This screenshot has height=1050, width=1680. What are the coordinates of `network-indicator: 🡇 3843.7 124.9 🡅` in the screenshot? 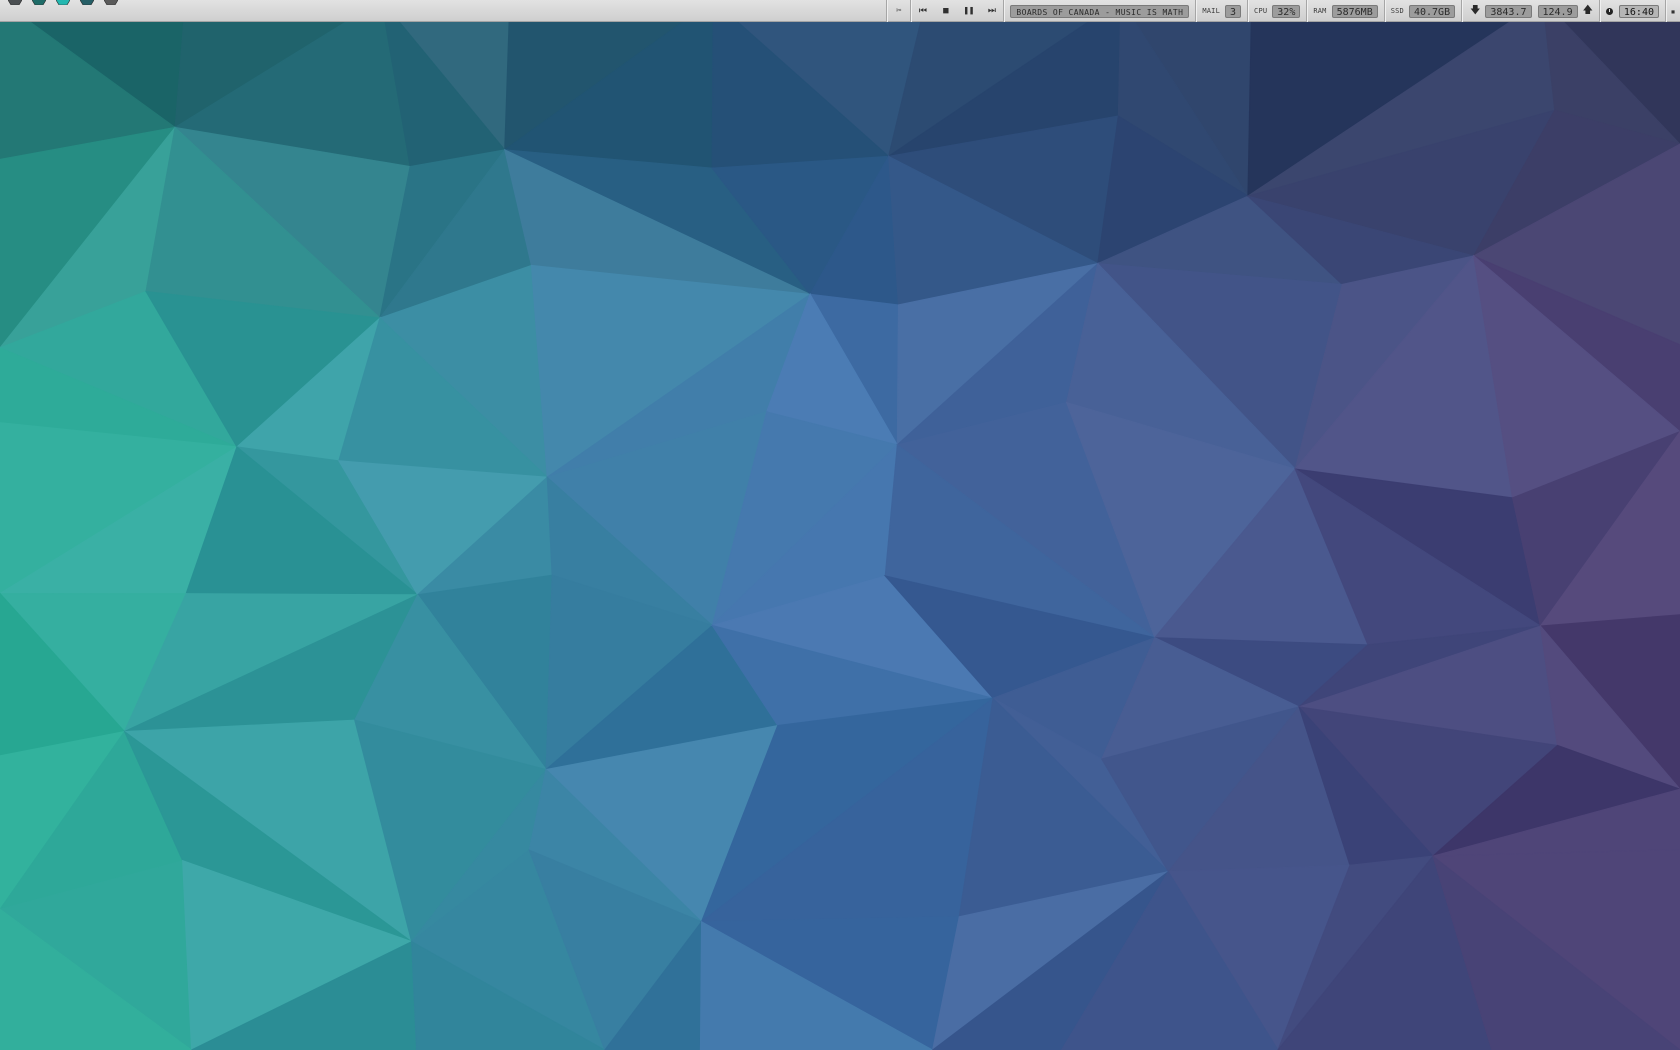 It's located at (1530, 11).